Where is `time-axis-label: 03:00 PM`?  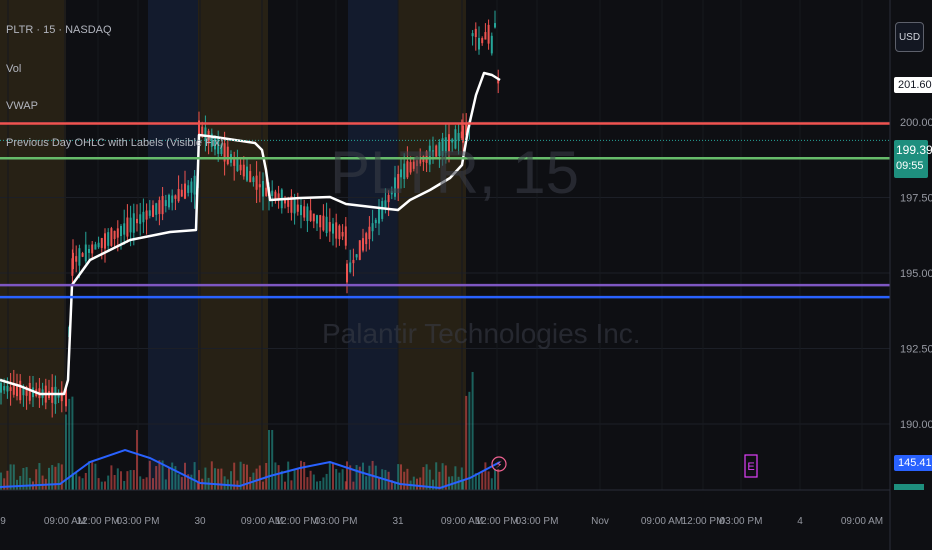 time-axis-label: 03:00 PM is located at coordinates (537, 521).